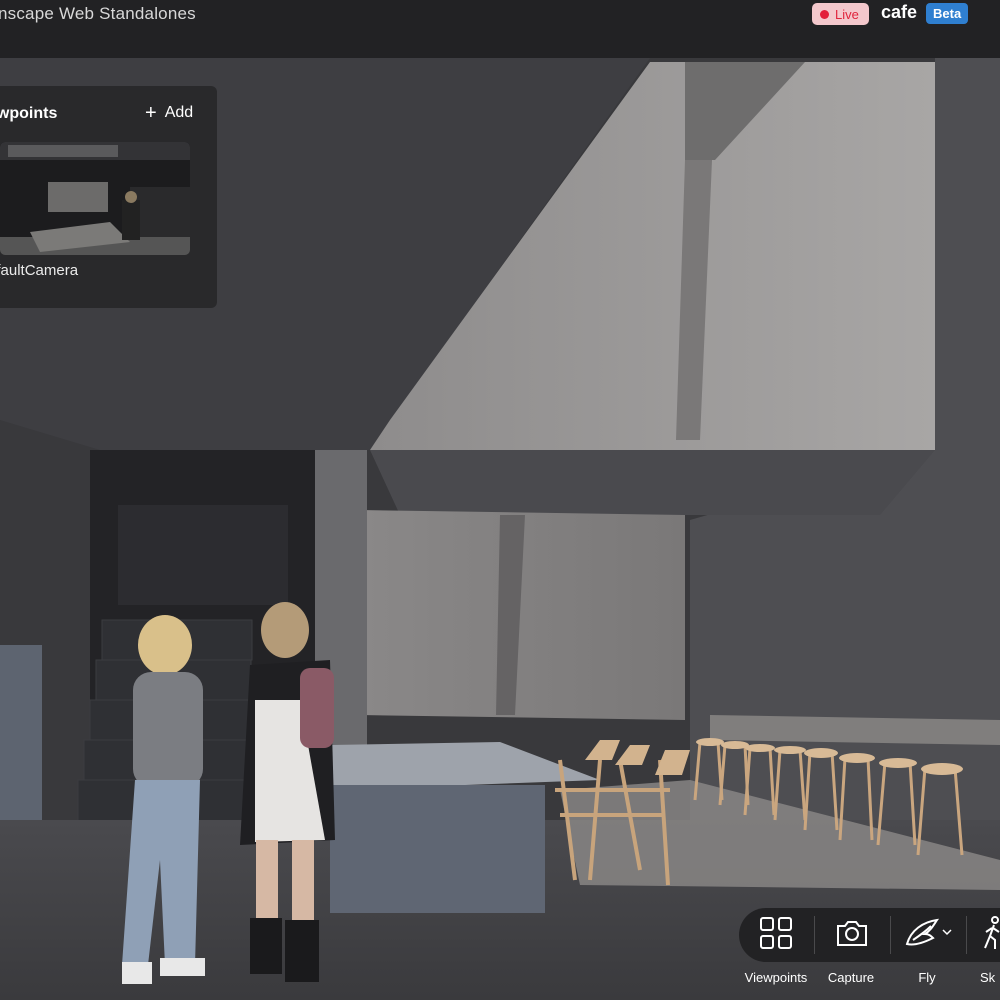 This screenshot has height=1000, width=1000. What do you see at coordinates (179, 112) in the screenshot?
I see `add-viewpoint-label: Add` at bounding box center [179, 112].